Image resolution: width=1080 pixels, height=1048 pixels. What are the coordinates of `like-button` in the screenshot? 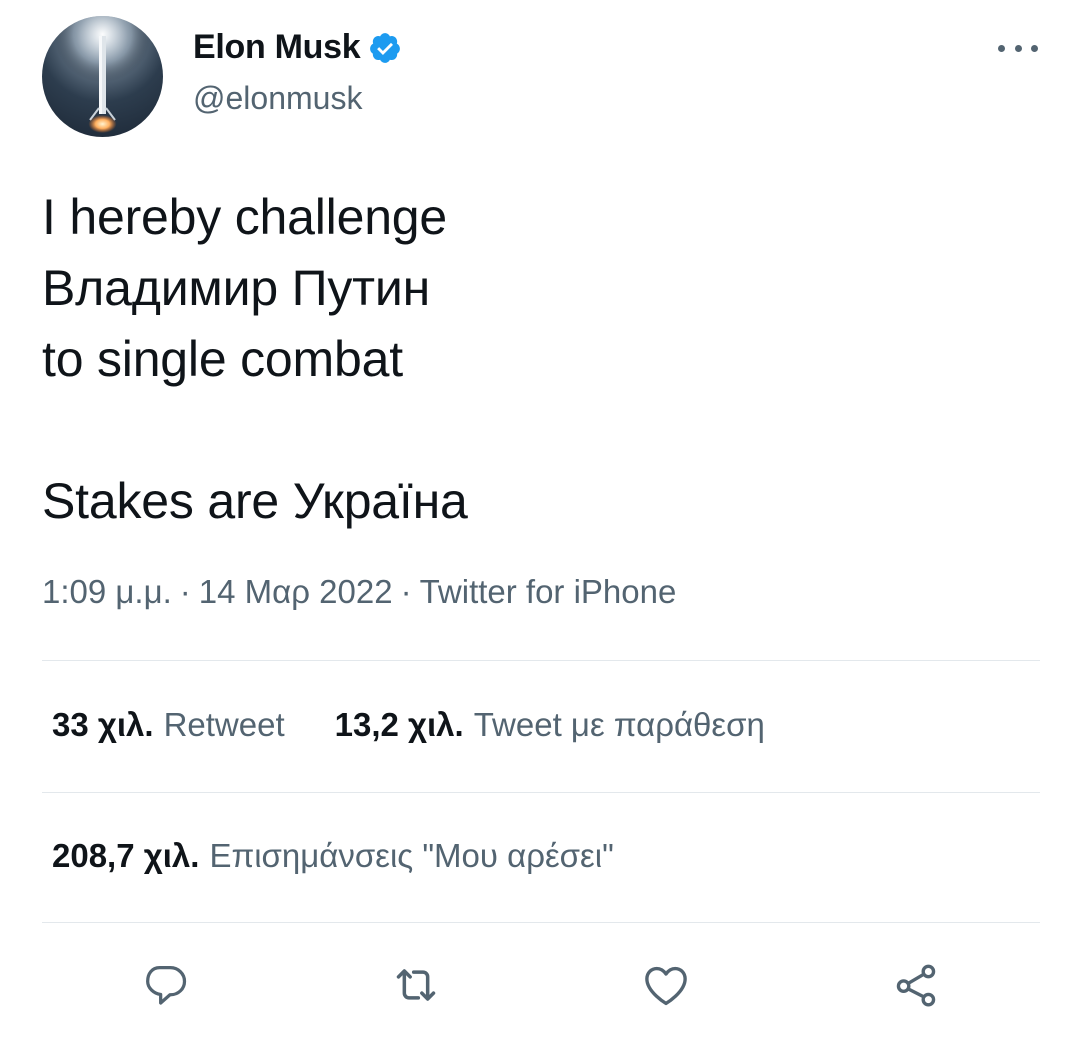 It's located at (666, 985).